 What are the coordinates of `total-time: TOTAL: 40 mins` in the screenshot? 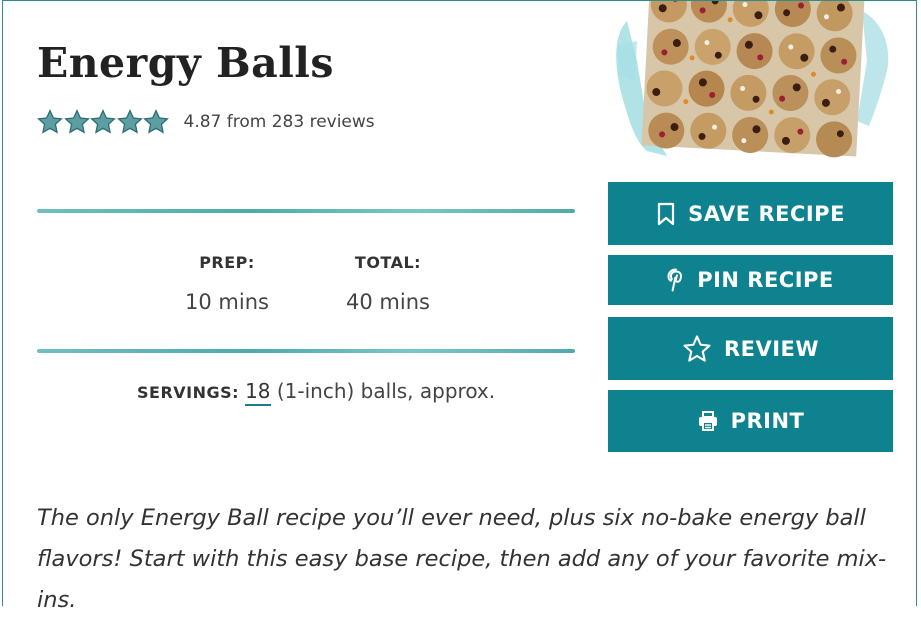 It's located at (388, 283).